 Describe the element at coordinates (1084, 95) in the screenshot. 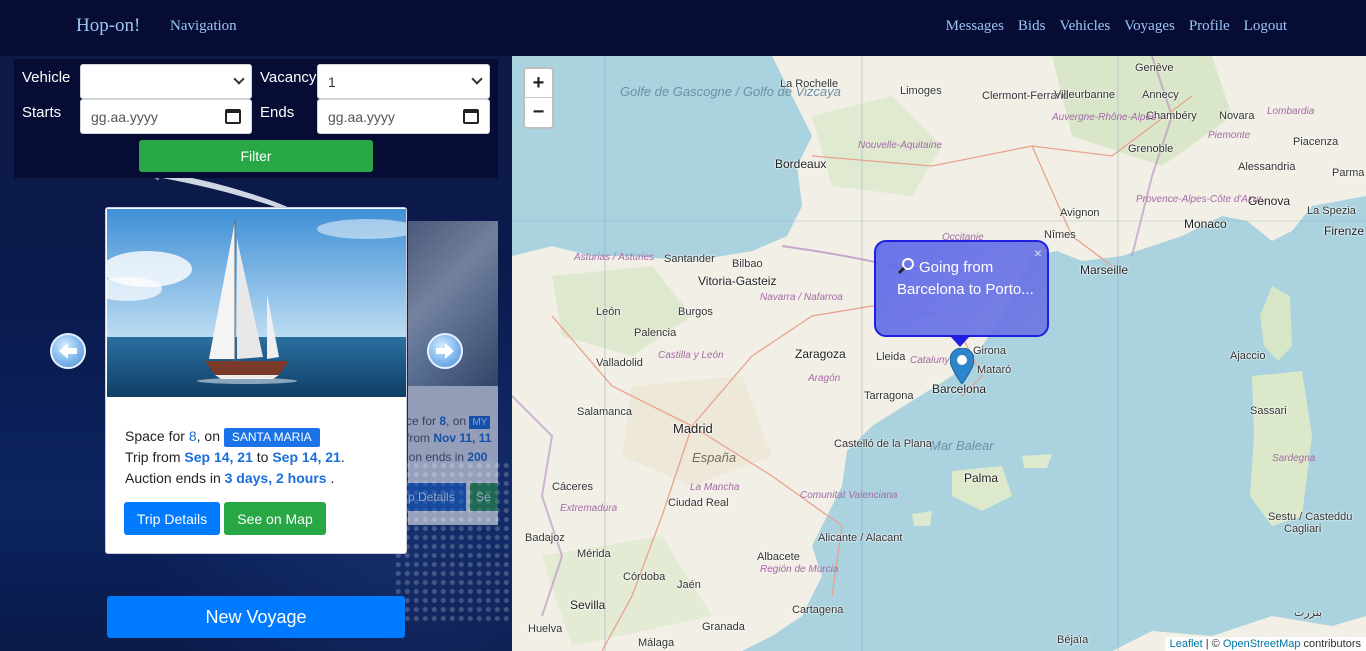

I see `map-label-villeurbanne: Villeurbanne` at that location.